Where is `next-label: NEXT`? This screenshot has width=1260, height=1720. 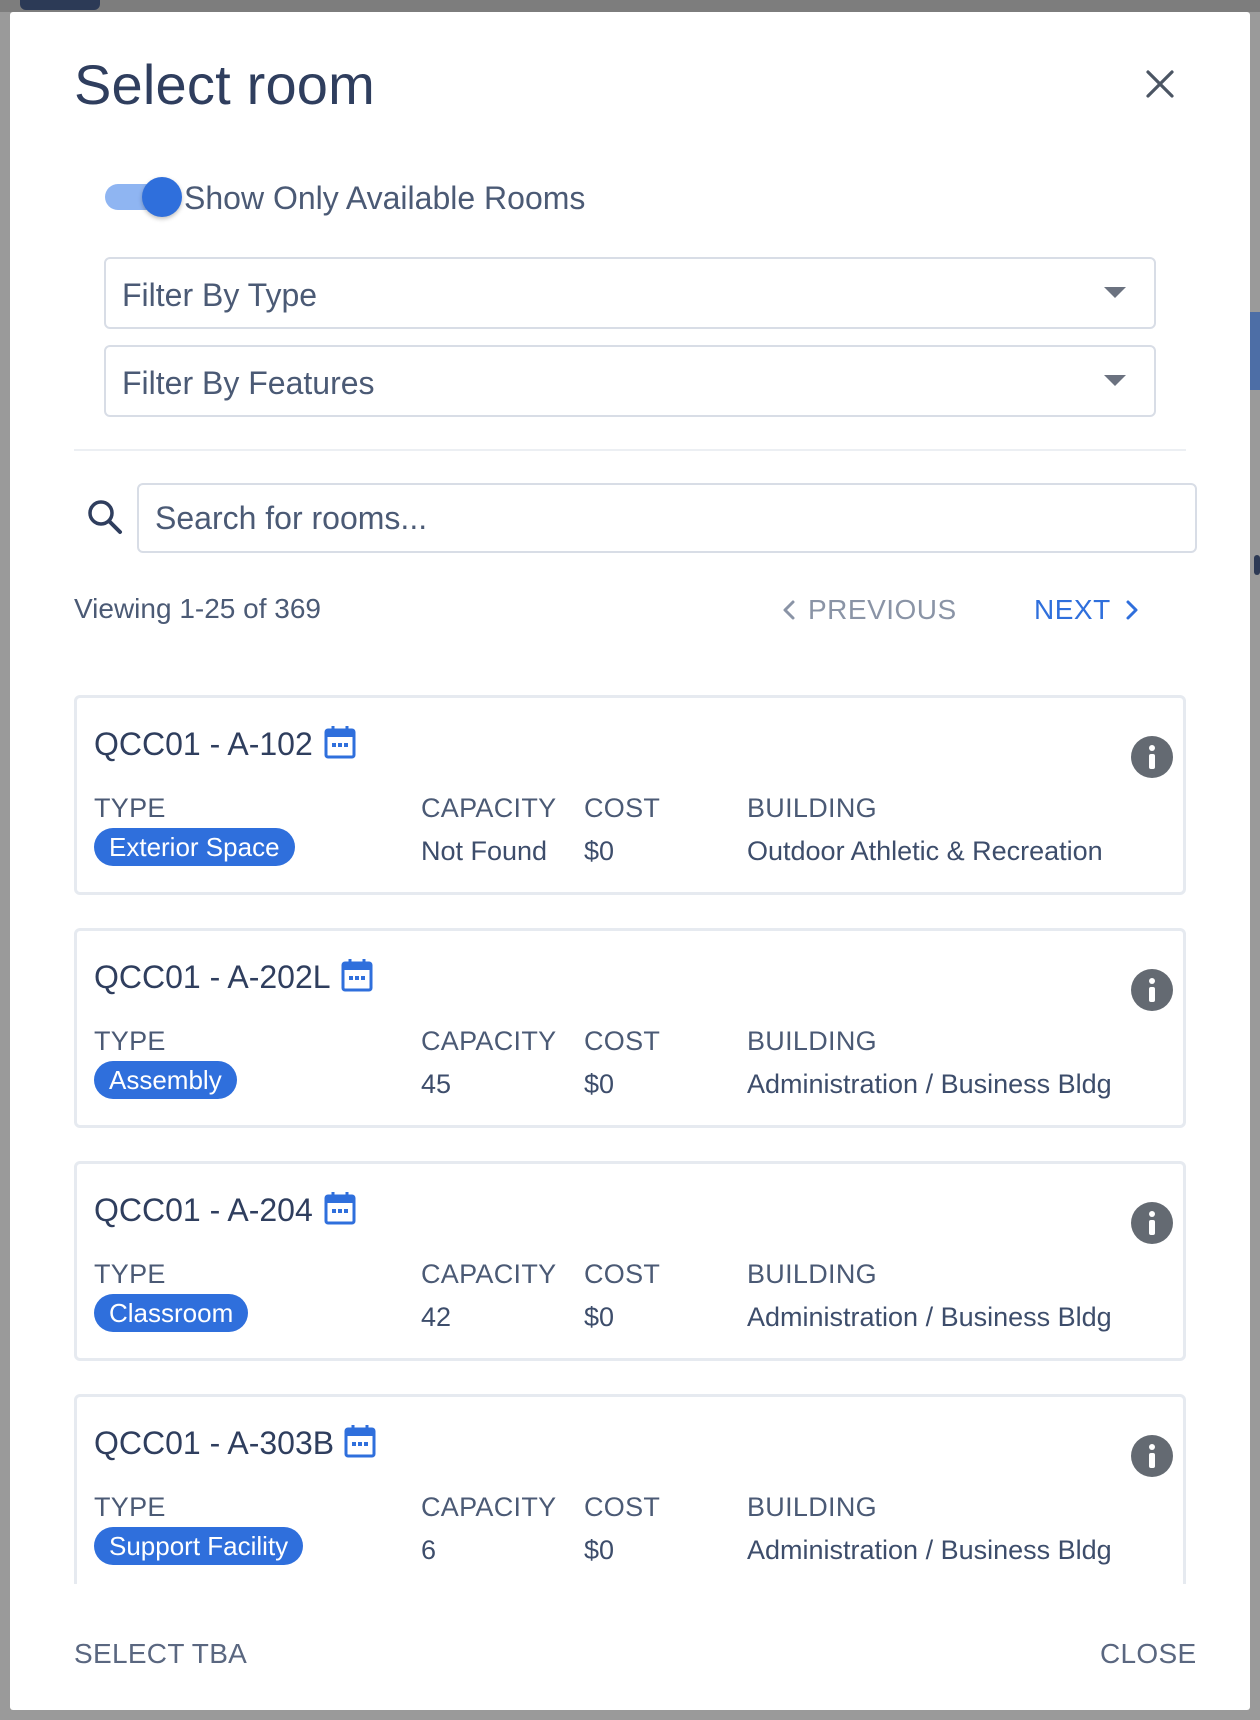
next-label: NEXT is located at coordinates (1072, 609).